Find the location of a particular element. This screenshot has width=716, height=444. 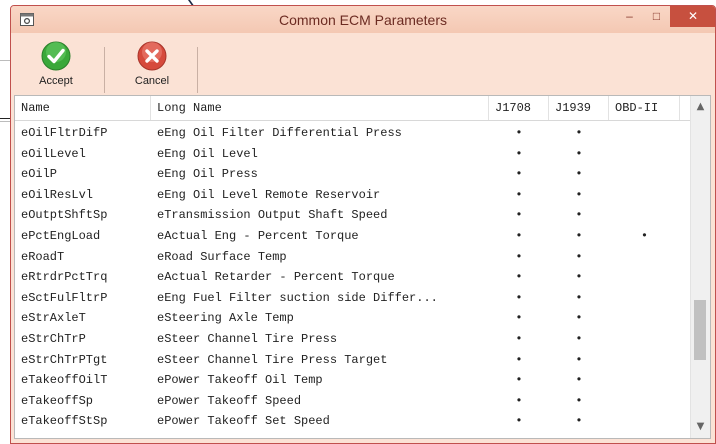

cell-long-name: ePower Takeoff Set Speed is located at coordinates (243, 421).